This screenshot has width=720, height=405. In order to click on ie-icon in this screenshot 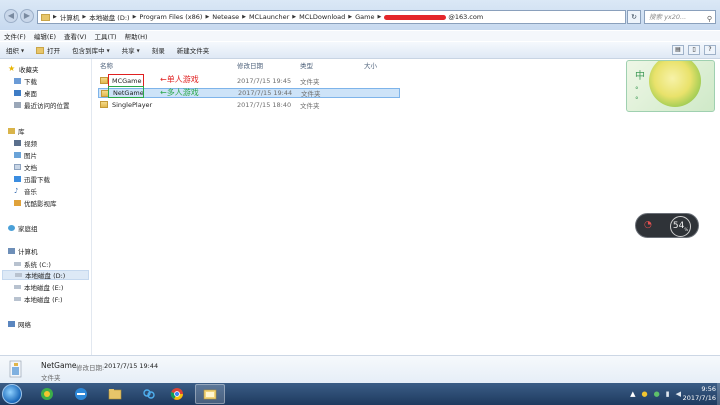, I will do `click(81, 394)`.